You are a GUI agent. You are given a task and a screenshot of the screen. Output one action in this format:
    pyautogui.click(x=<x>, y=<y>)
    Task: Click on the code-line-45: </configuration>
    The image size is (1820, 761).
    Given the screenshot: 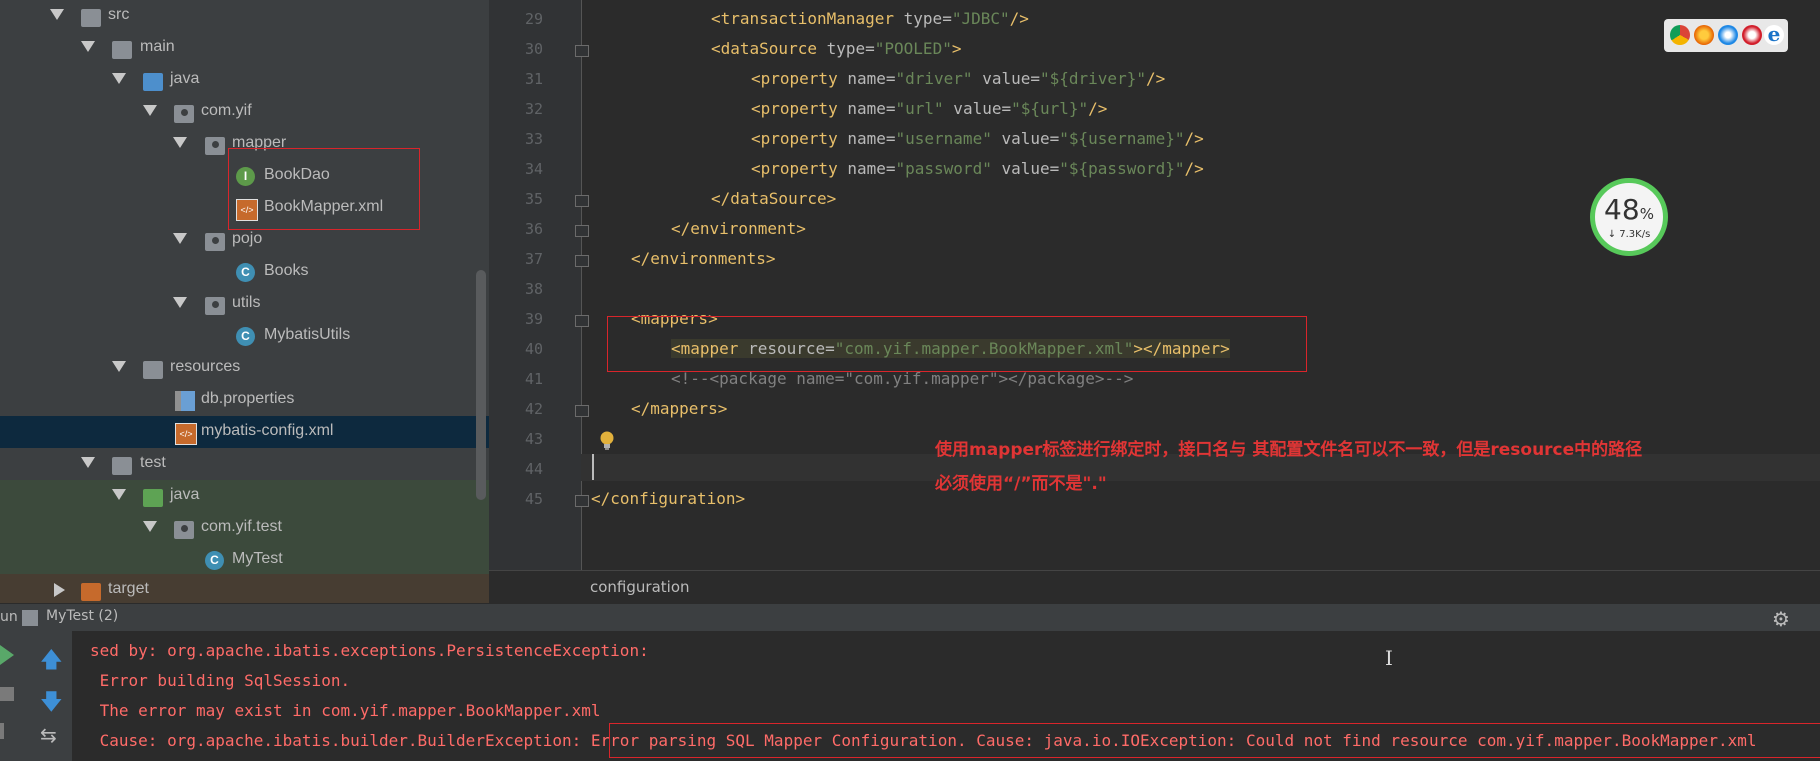 What is the action you would take?
    pyautogui.click(x=668, y=498)
    